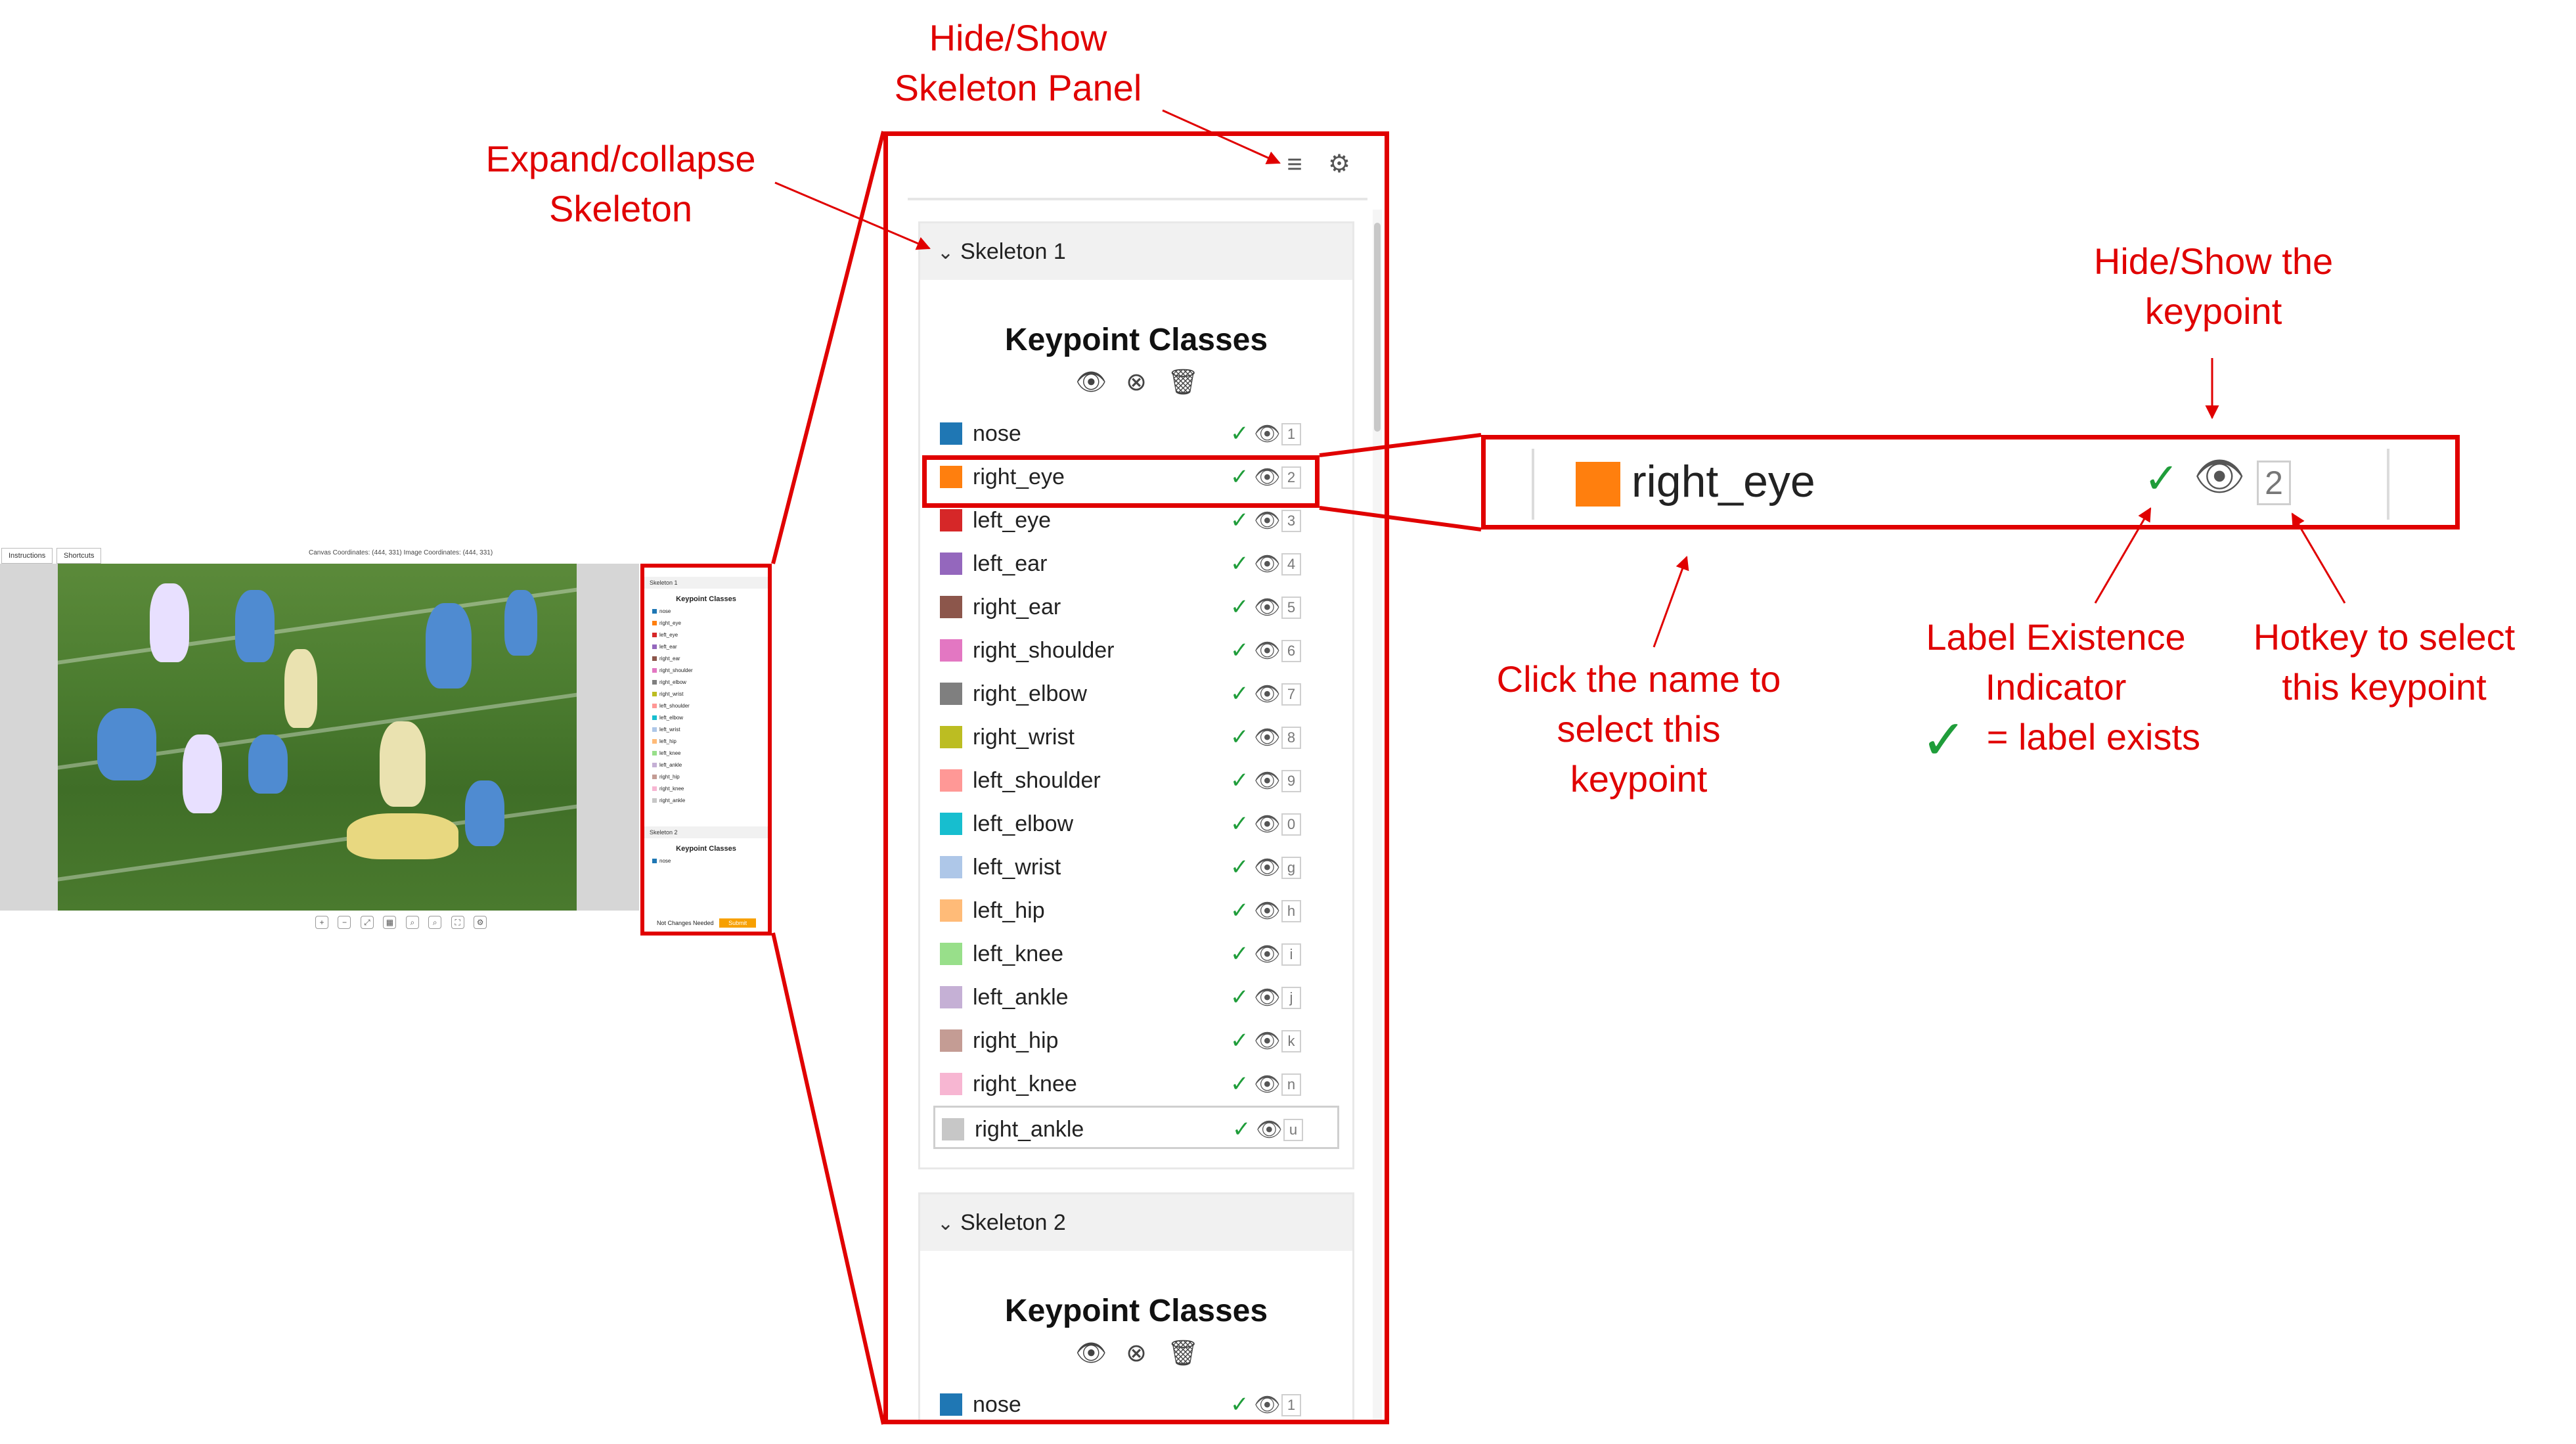 This screenshot has width=2576, height=1444. What do you see at coordinates (1401, 518) in the screenshot?
I see `row-connector-bottom` at bounding box center [1401, 518].